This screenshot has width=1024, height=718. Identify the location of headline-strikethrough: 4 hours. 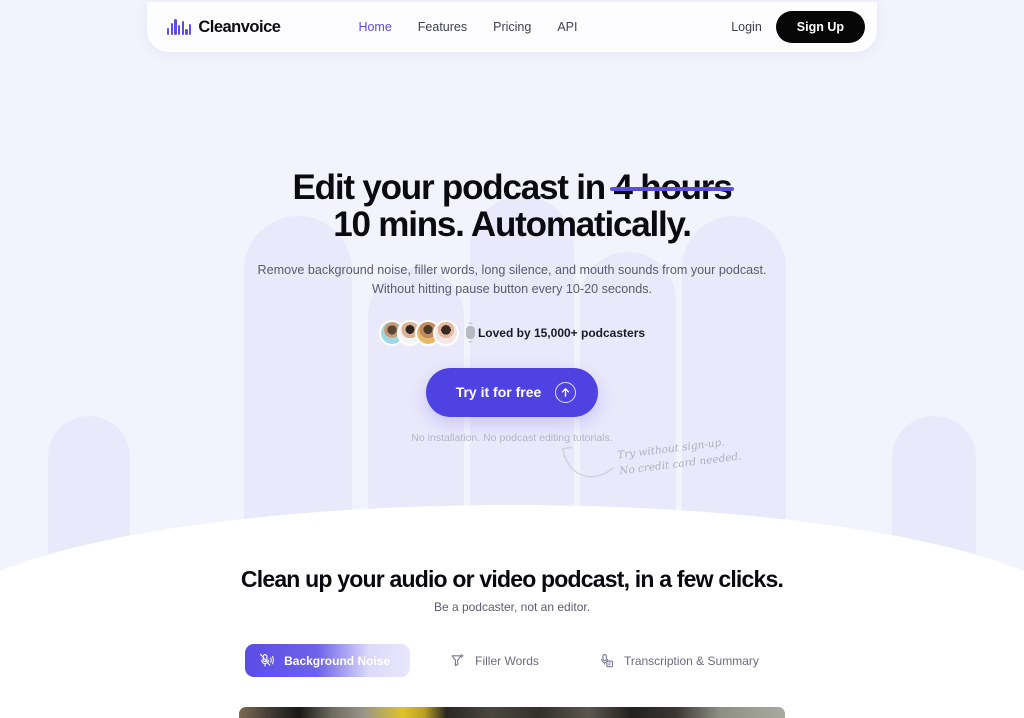
(672, 187).